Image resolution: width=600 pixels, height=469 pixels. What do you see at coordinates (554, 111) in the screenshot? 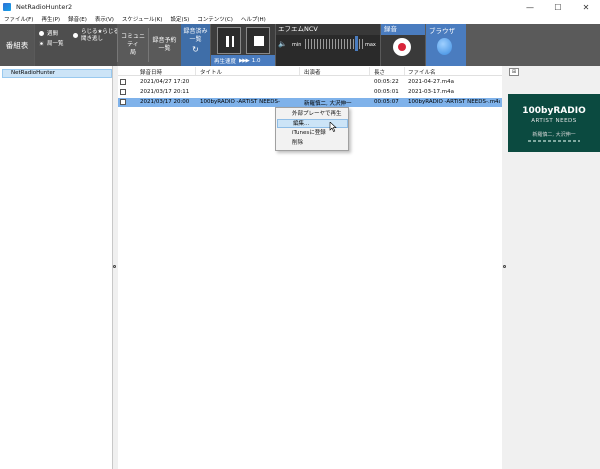
I see `thumbnail-title: 100byRADIO` at bounding box center [554, 111].